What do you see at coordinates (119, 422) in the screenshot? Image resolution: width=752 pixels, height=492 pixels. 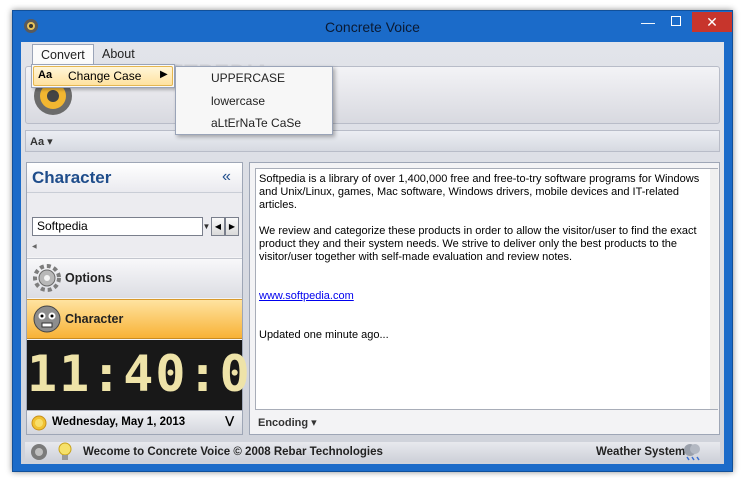 I see `current-date: Wednesday, May 1, 2013` at bounding box center [119, 422].